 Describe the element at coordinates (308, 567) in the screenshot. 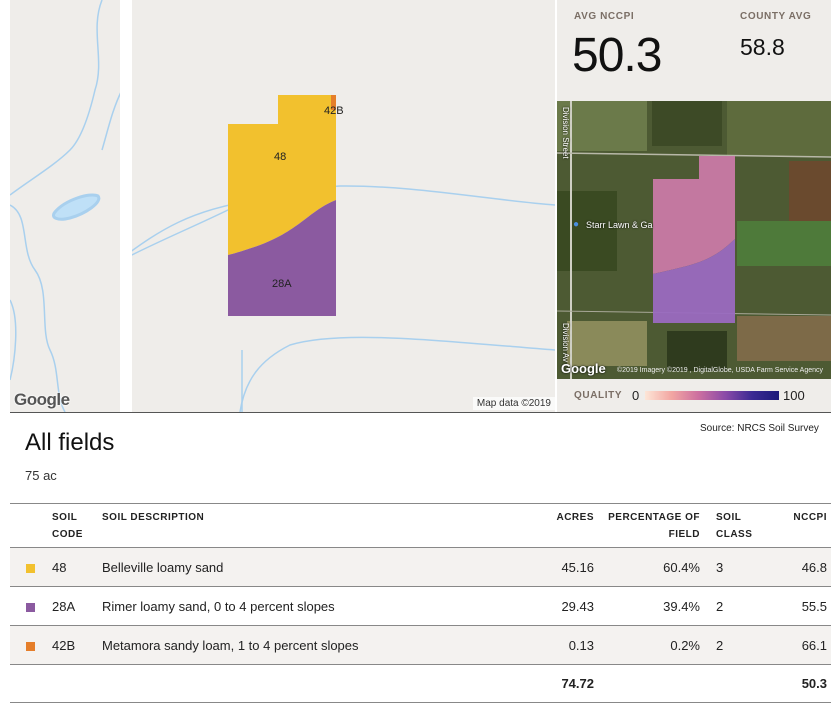

I see `soil-description: Belleville loamy sand` at that location.